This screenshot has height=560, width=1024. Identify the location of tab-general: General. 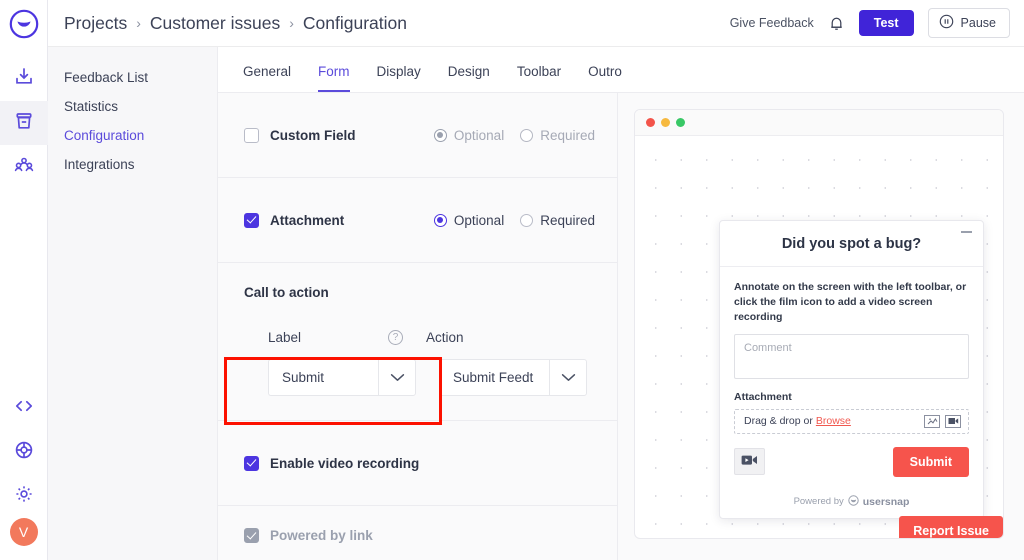
(267, 78).